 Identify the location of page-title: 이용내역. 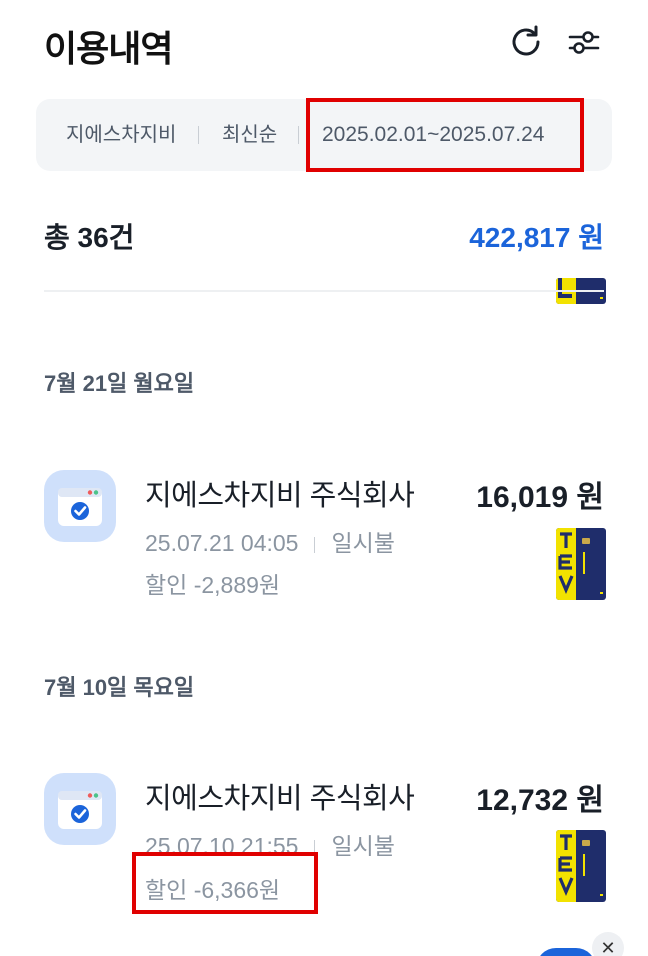
(108, 48).